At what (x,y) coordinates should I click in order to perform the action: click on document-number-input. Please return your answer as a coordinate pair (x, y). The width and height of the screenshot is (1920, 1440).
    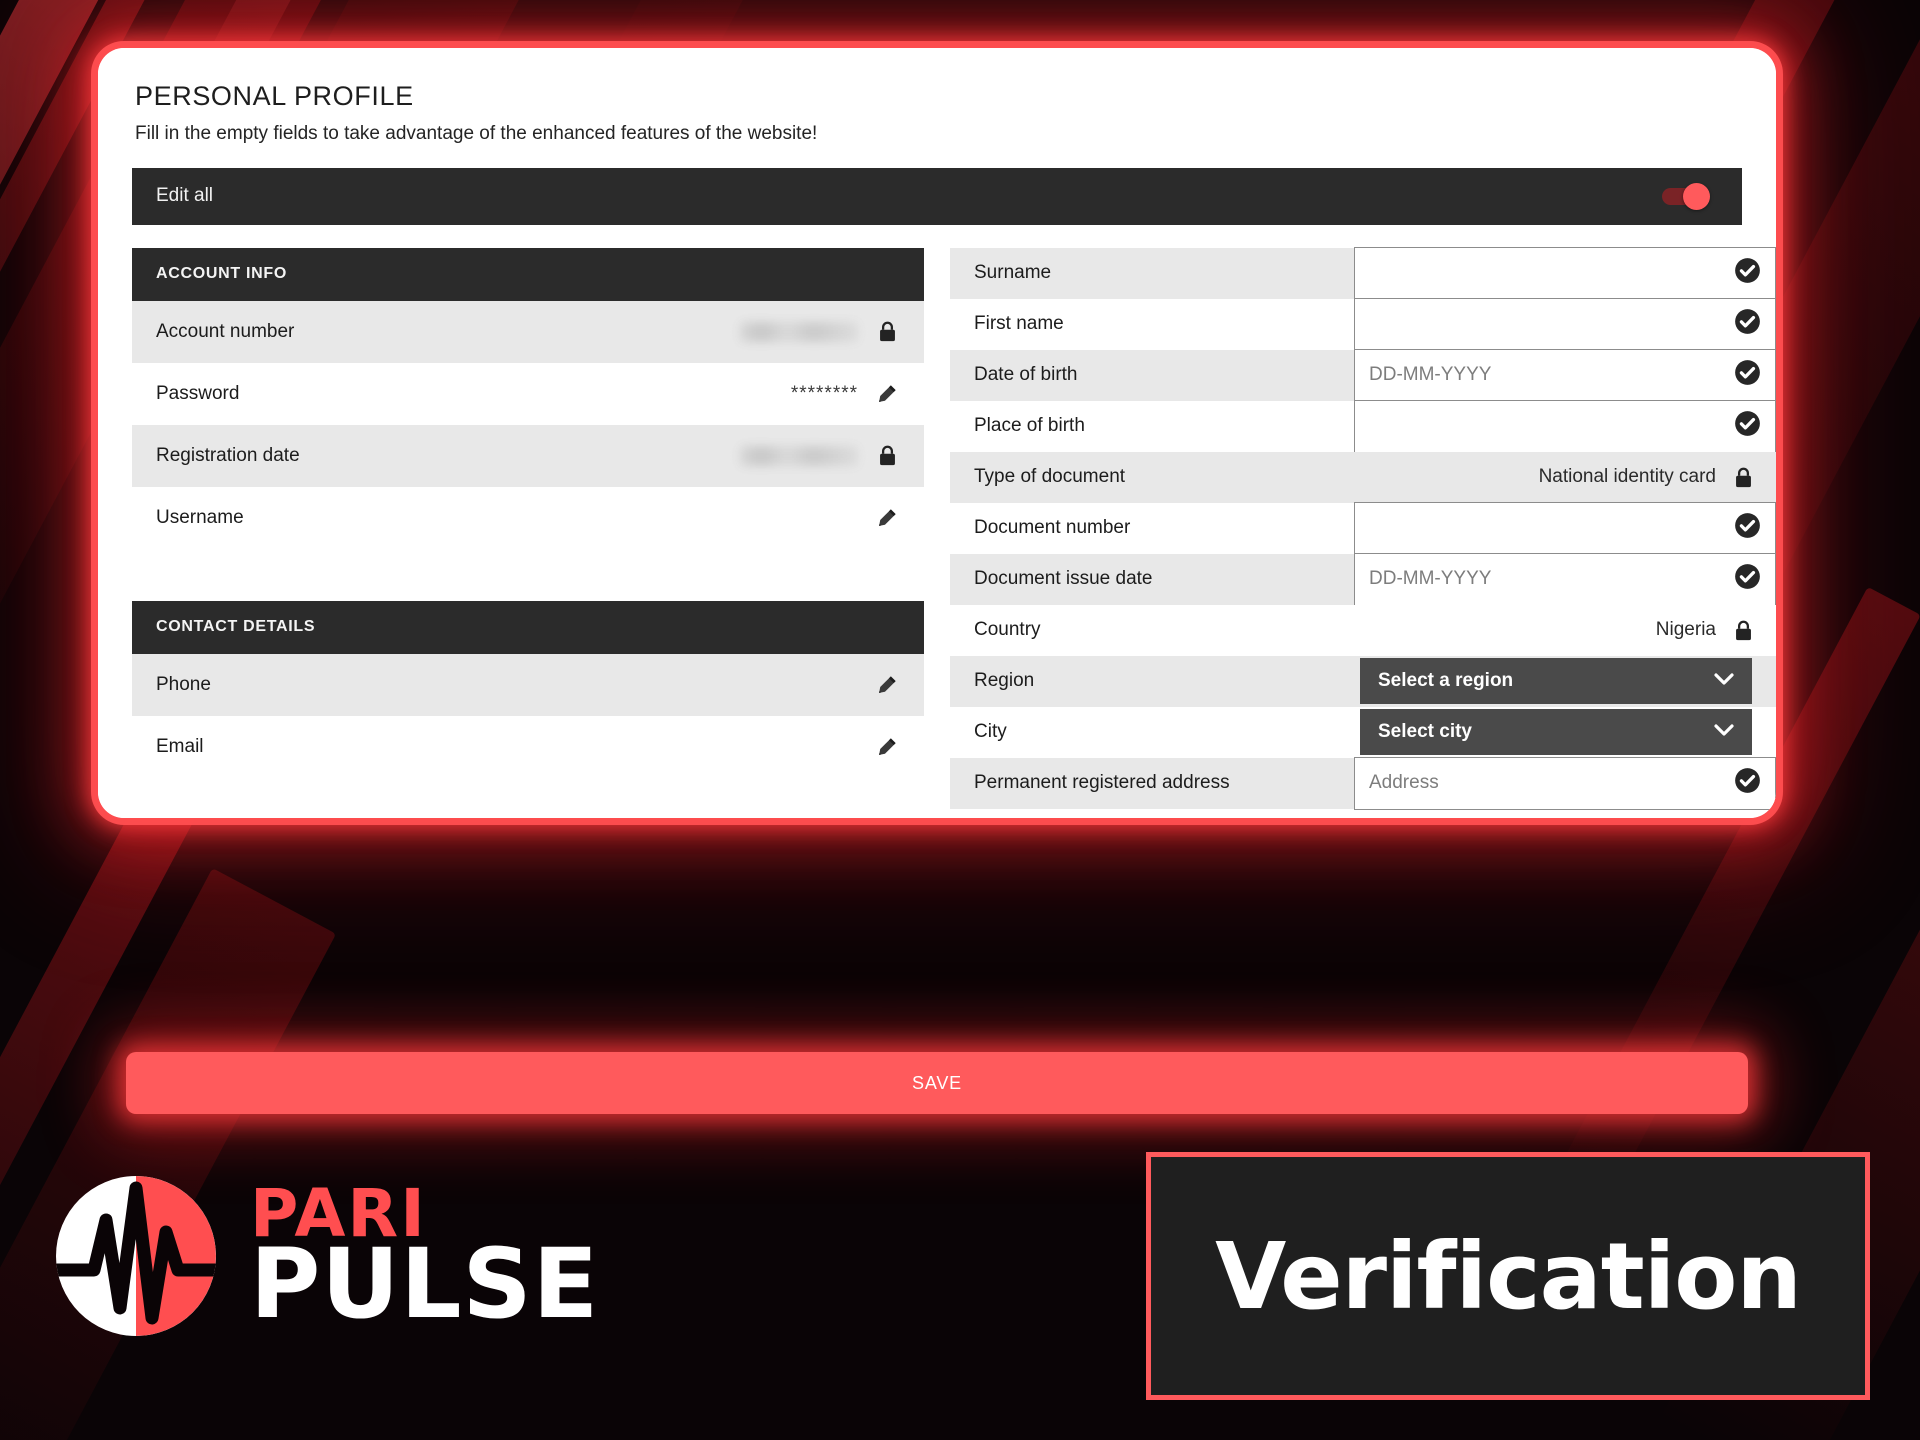
    Looking at the image, I should click on (1565, 528).